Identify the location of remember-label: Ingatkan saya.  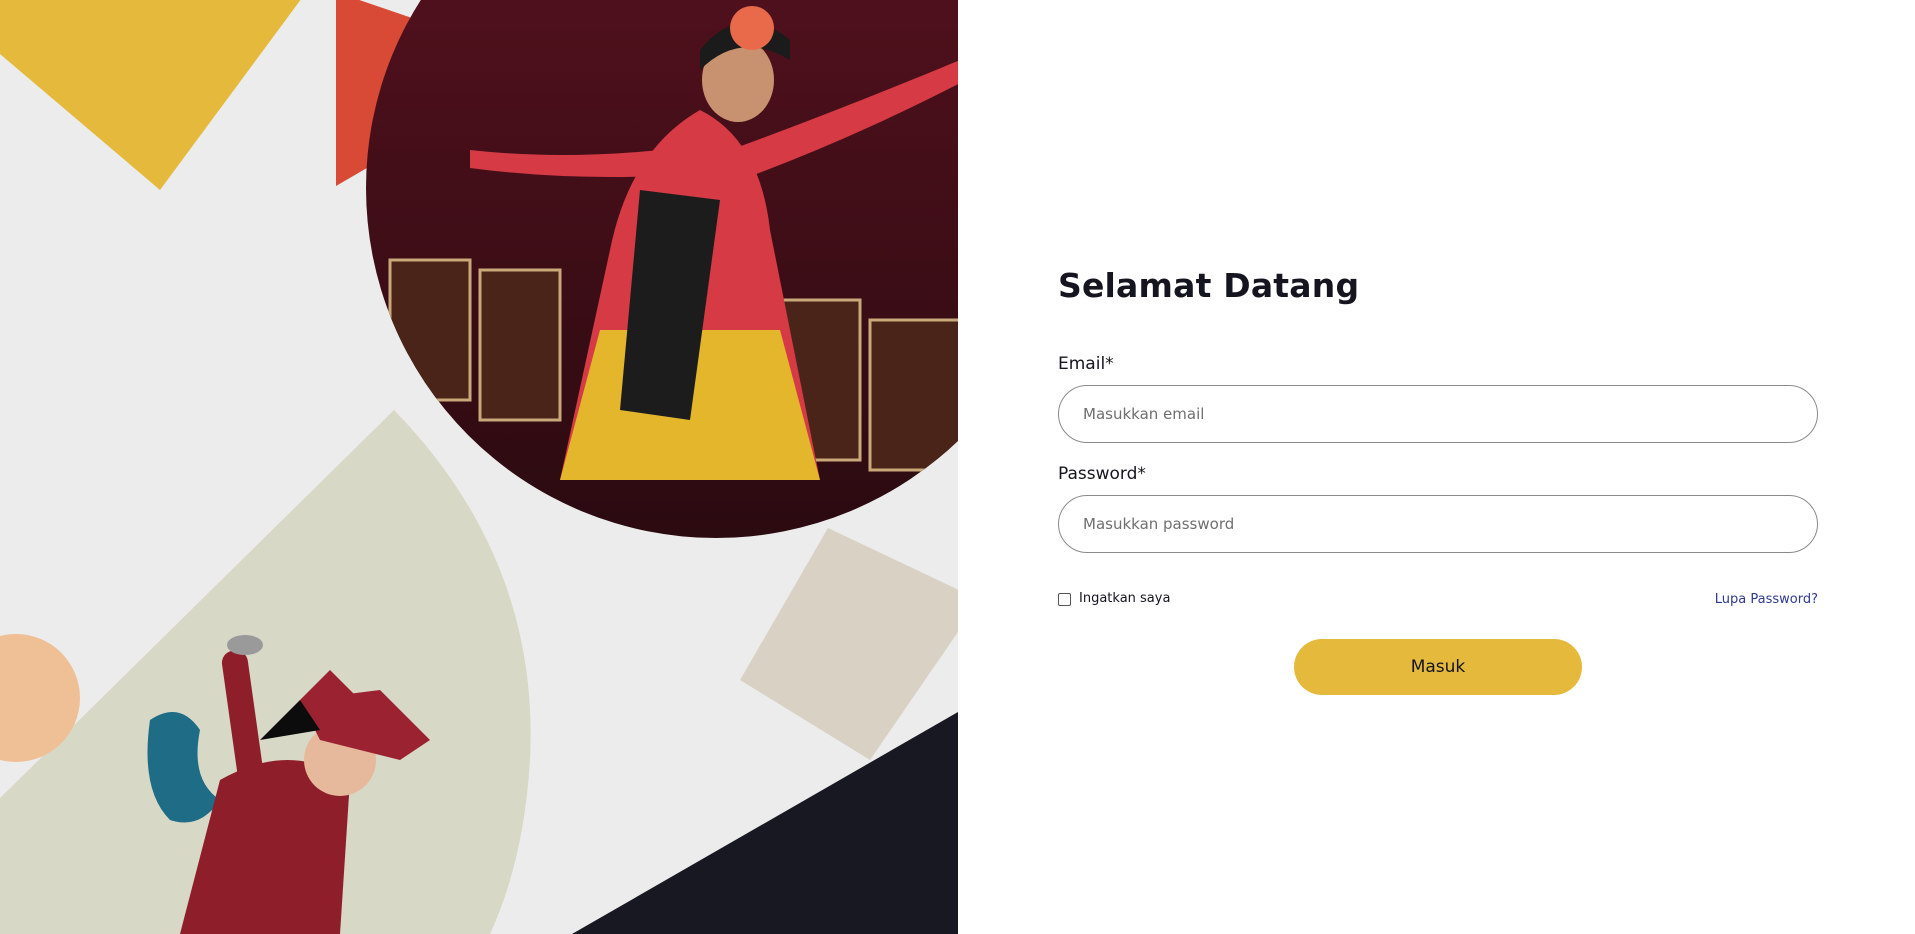
(1125, 598).